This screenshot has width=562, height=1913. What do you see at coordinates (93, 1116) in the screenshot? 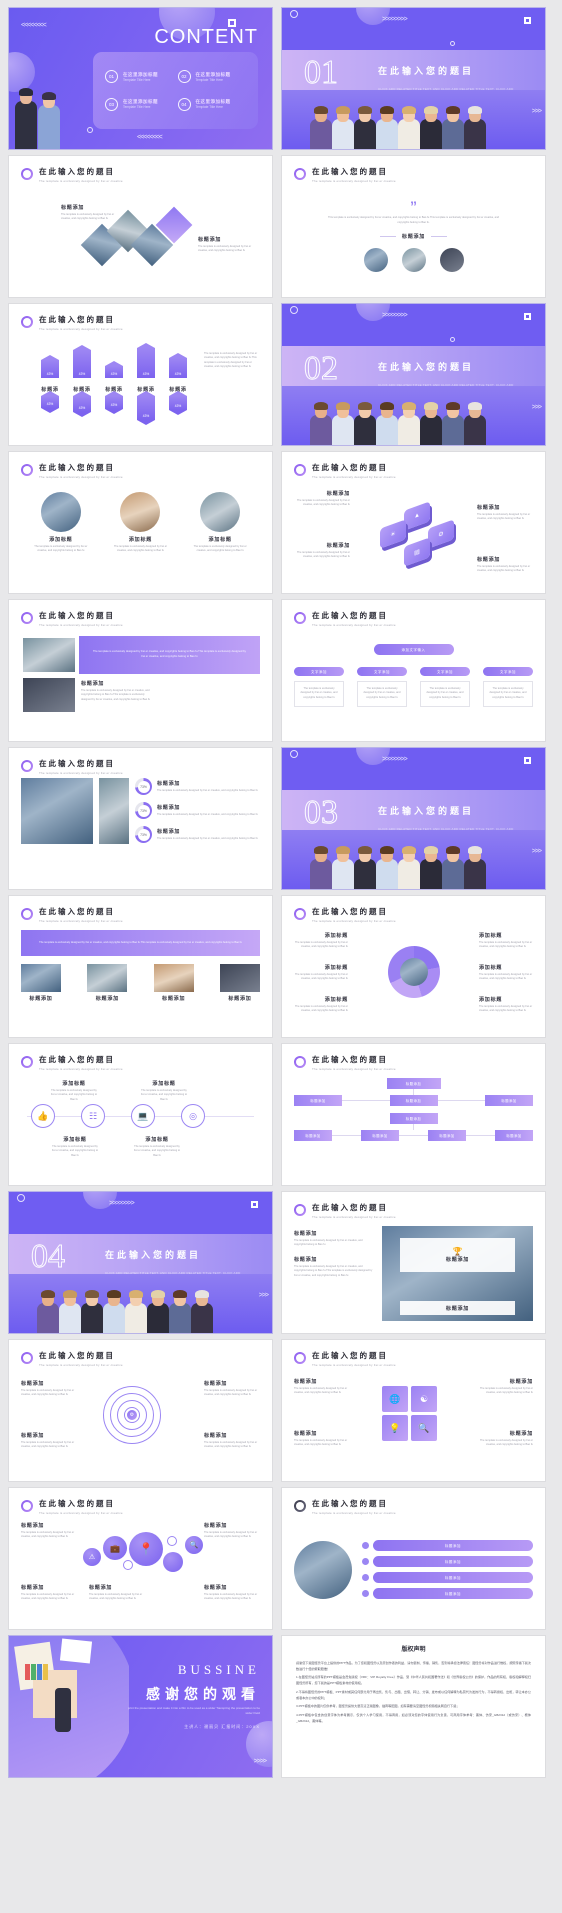
I see `chart-icon: ☷` at bounding box center [93, 1116].